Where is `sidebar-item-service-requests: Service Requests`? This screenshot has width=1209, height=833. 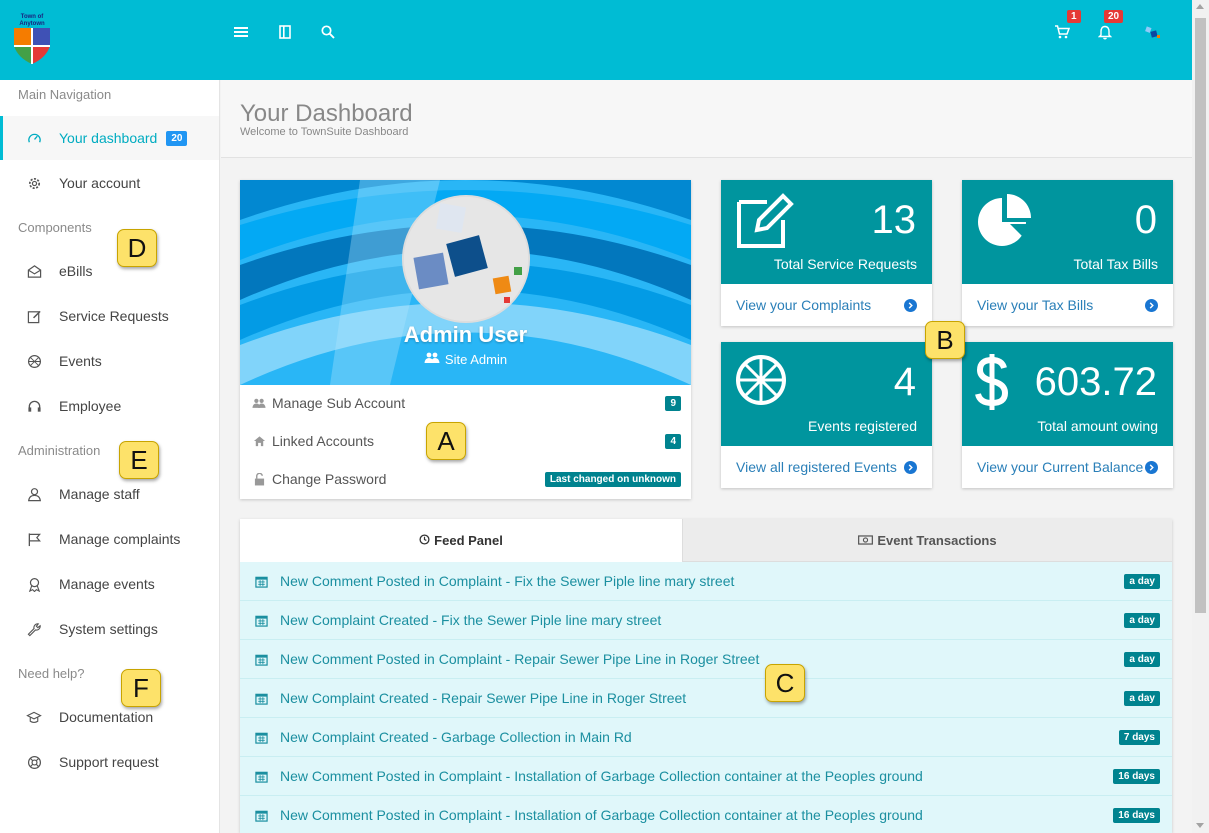 sidebar-item-service-requests: Service Requests is located at coordinates (109, 316).